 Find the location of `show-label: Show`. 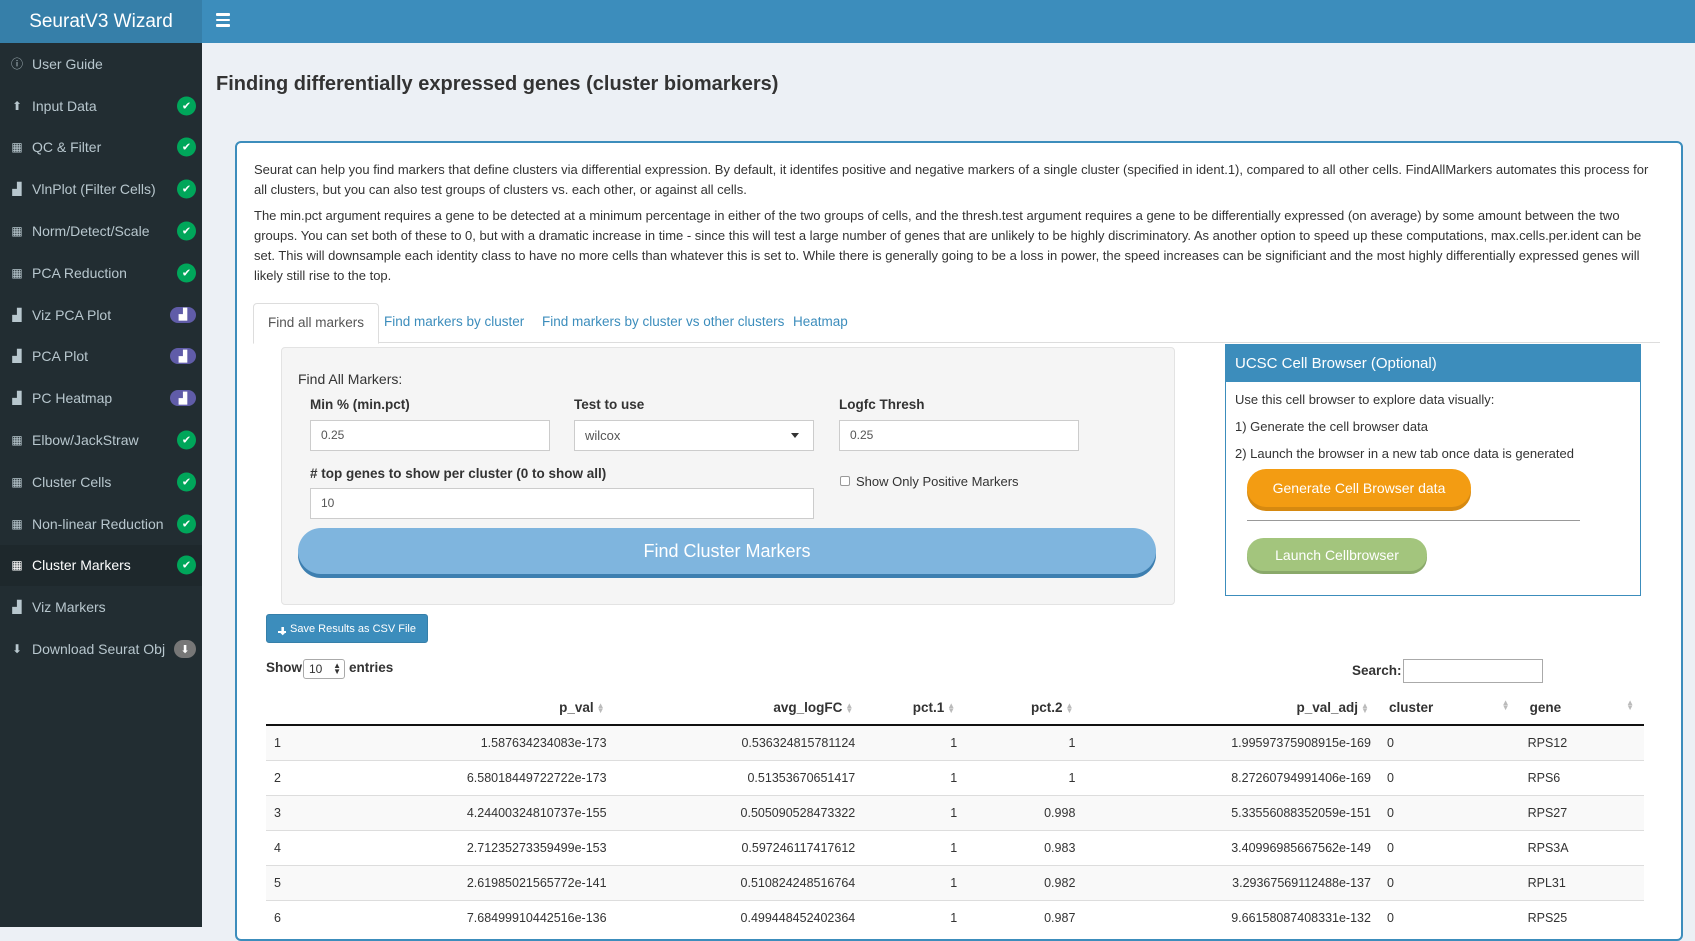

show-label: Show is located at coordinates (284, 667).